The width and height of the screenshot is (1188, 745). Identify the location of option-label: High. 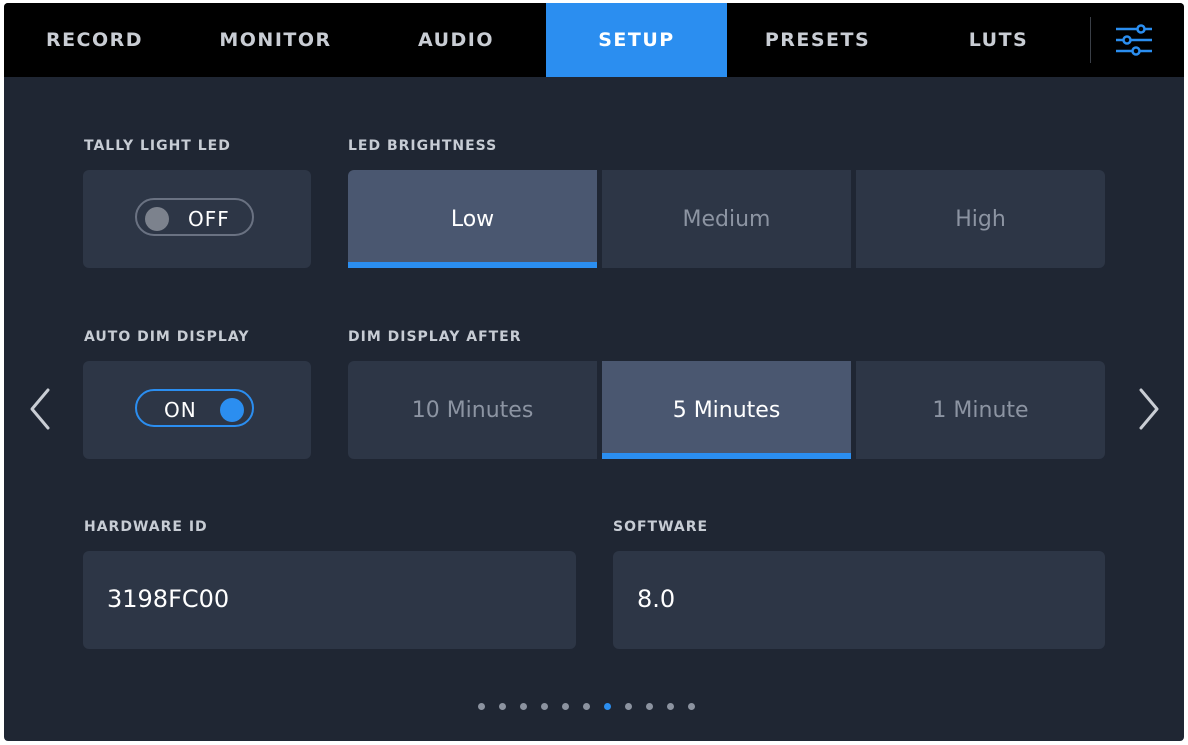
(980, 219).